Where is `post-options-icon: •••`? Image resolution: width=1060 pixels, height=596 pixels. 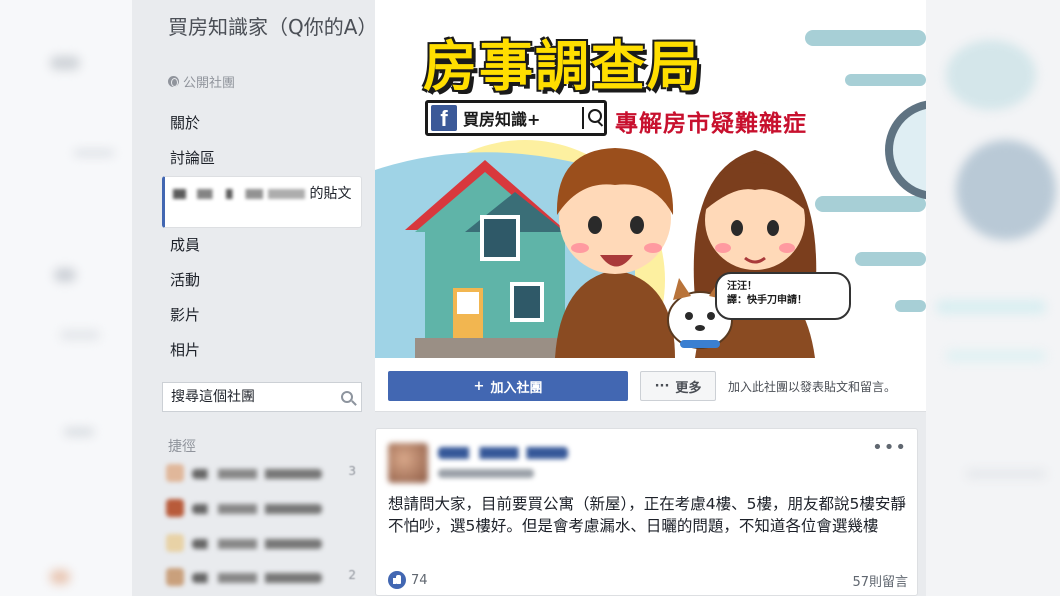
post-options-icon: ••• is located at coordinates (889, 448).